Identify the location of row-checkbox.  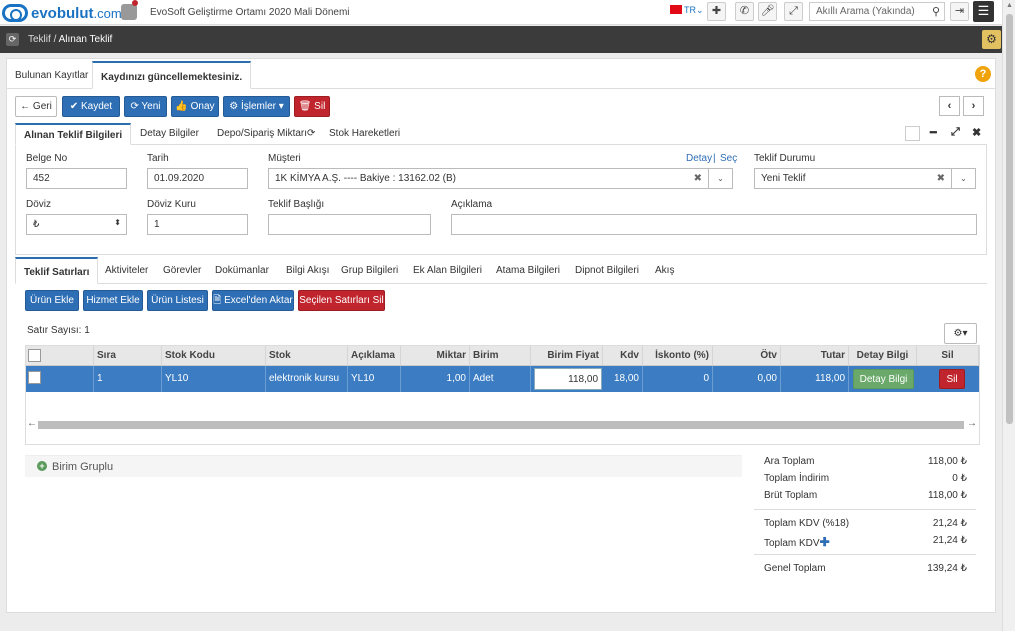
(34, 377).